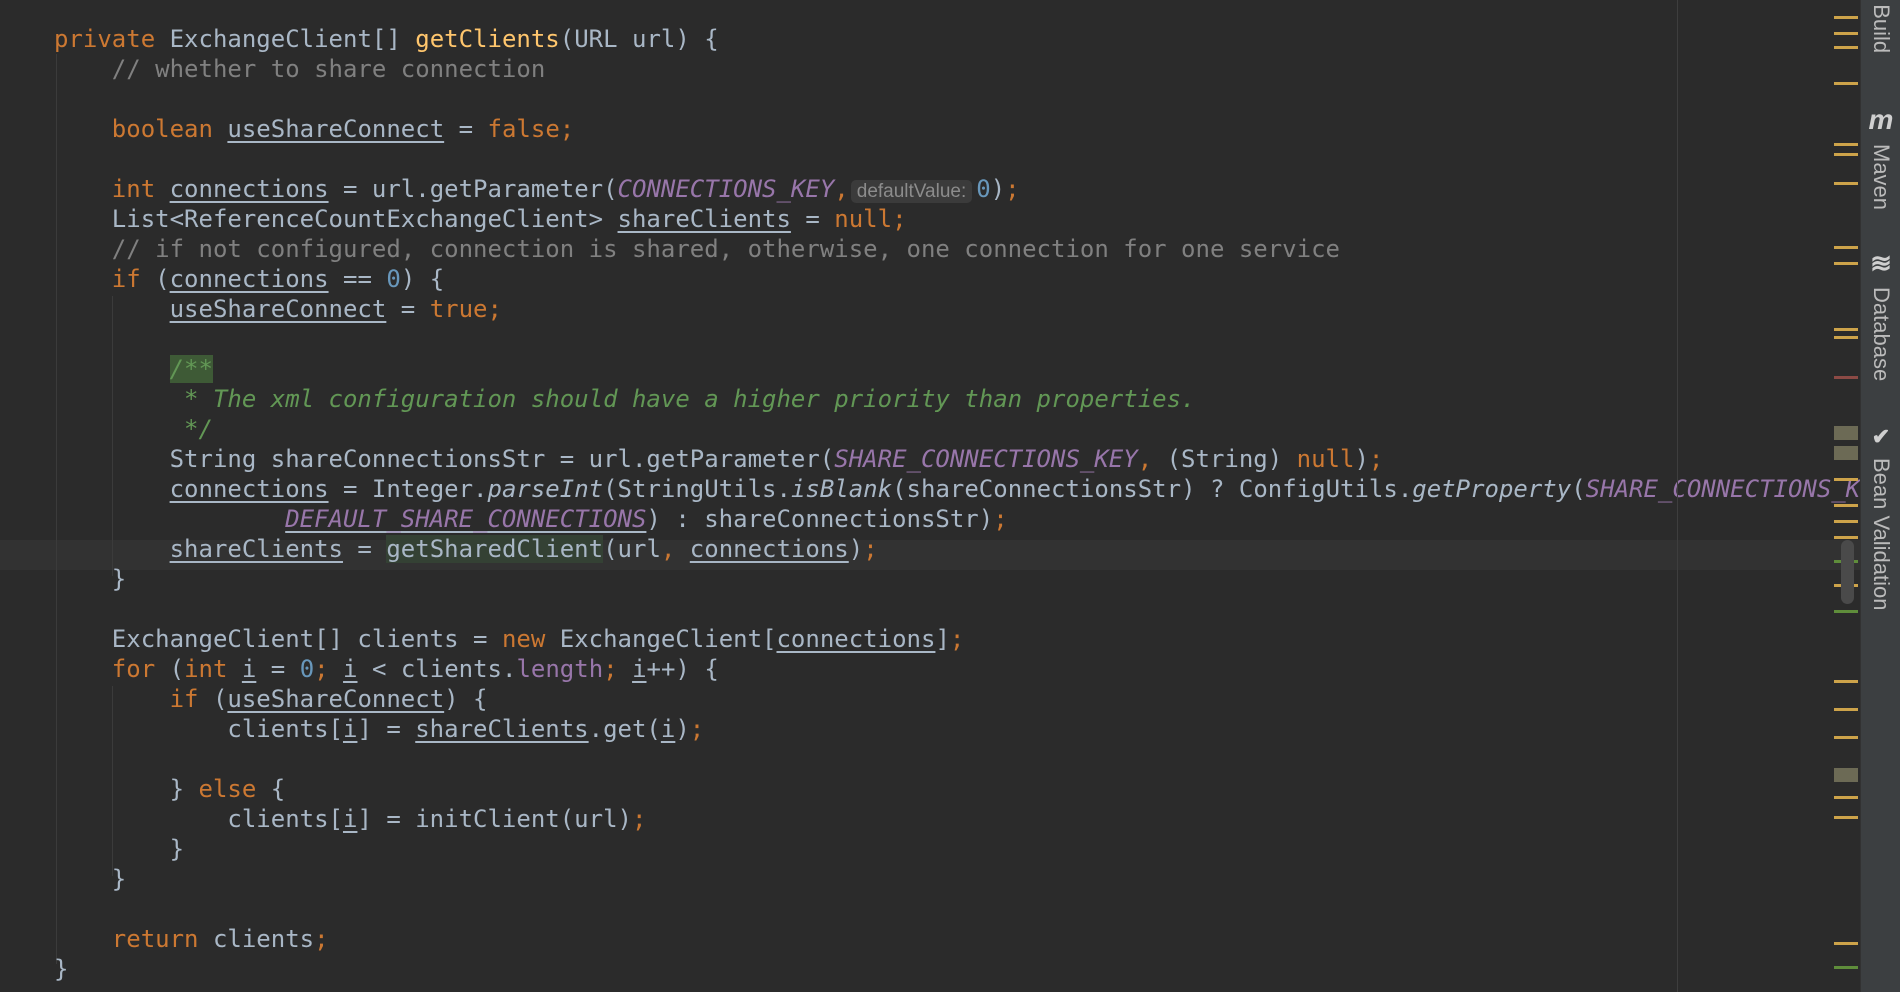  I want to click on code-line: /**, so click(133, 369).